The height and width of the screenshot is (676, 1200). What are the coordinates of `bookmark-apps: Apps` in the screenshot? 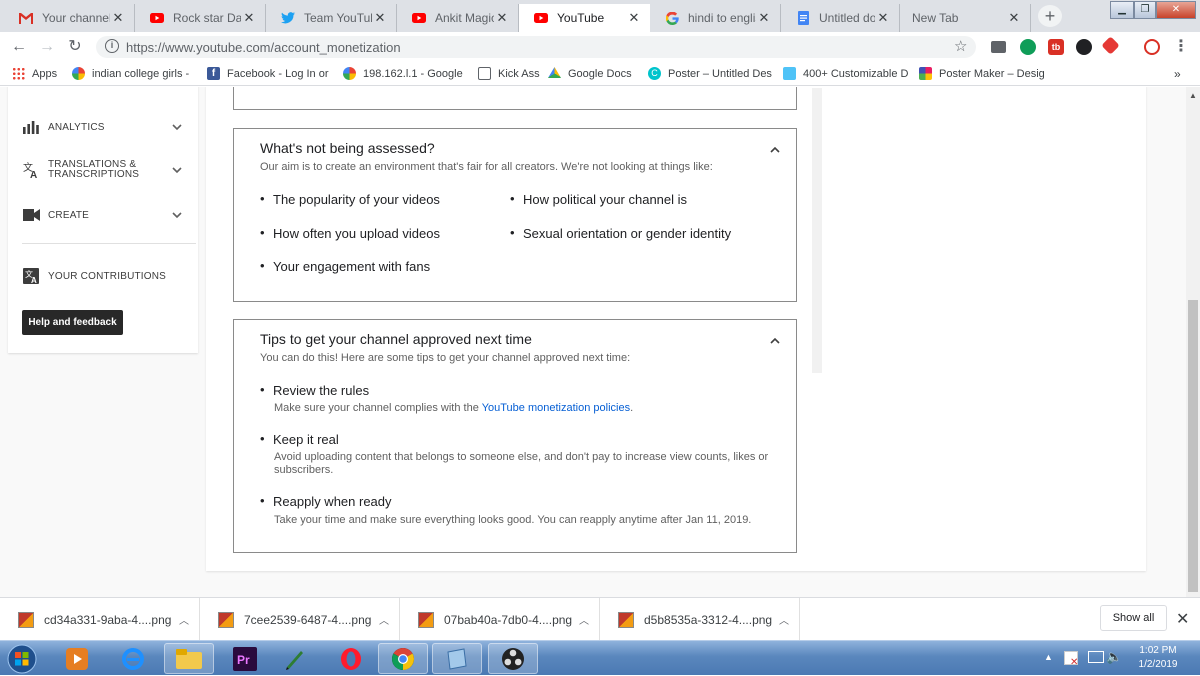 It's located at (34, 73).